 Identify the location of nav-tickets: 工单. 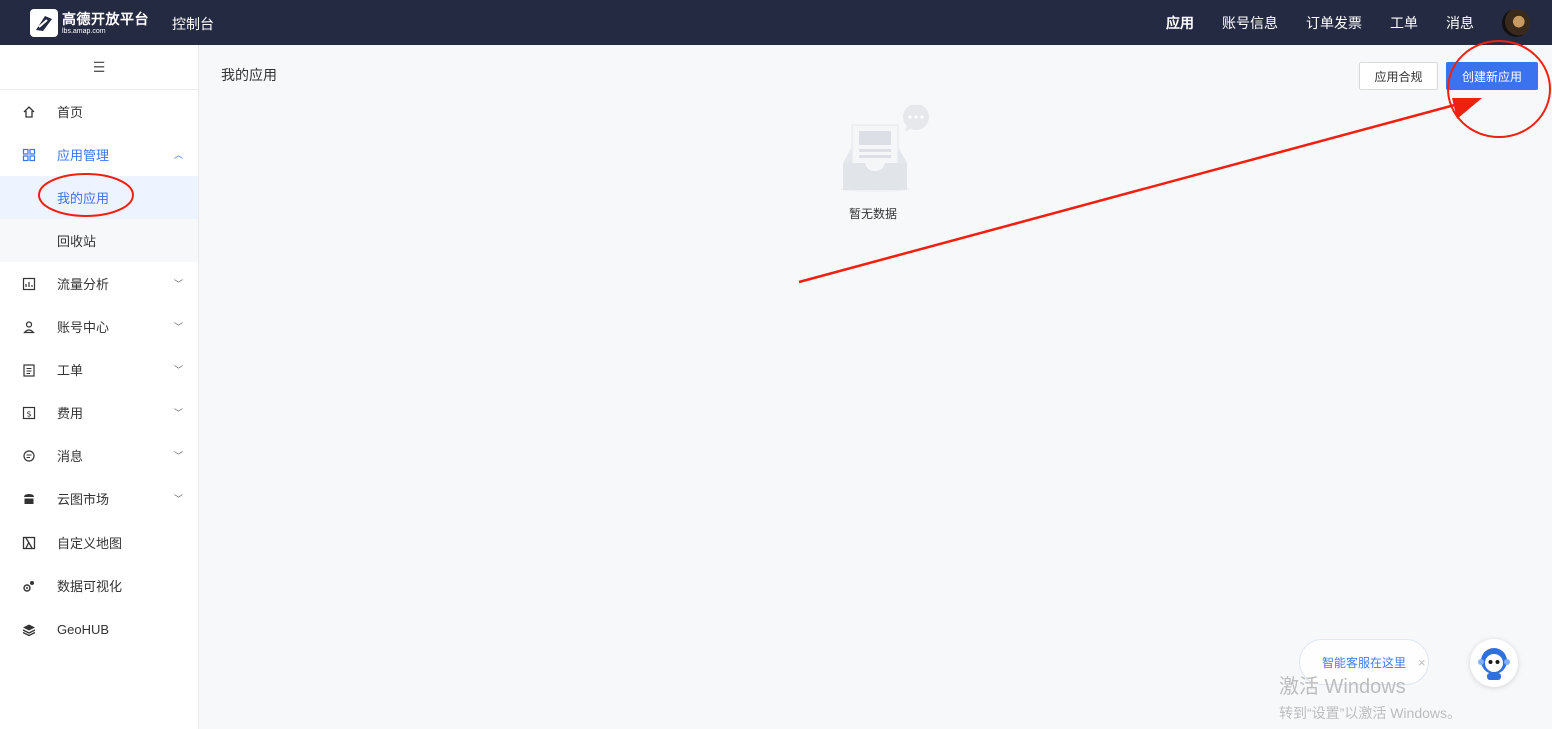
(1404, 23).